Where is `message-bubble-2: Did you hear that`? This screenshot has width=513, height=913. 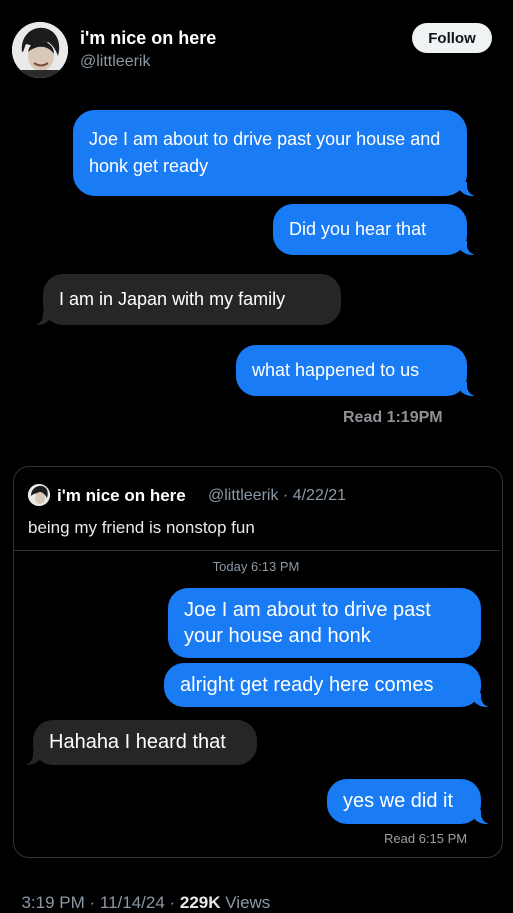
message-bubble-2: Did you hear that is located at coordinates (377, 229).